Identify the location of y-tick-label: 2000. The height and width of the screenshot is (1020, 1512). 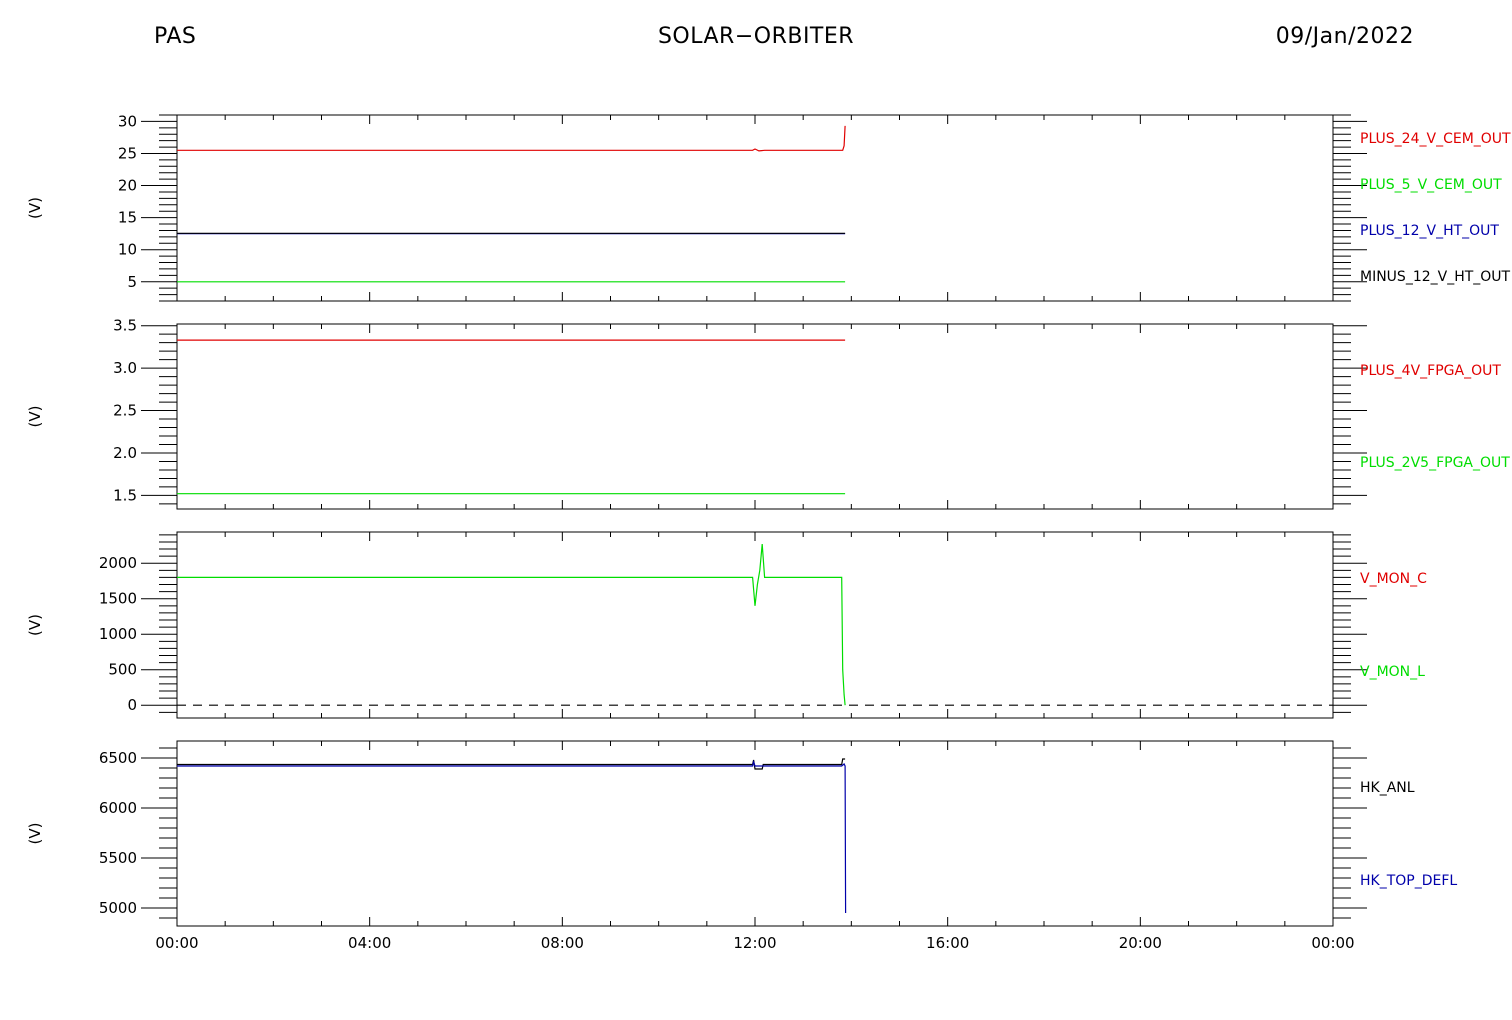
(118, 563).